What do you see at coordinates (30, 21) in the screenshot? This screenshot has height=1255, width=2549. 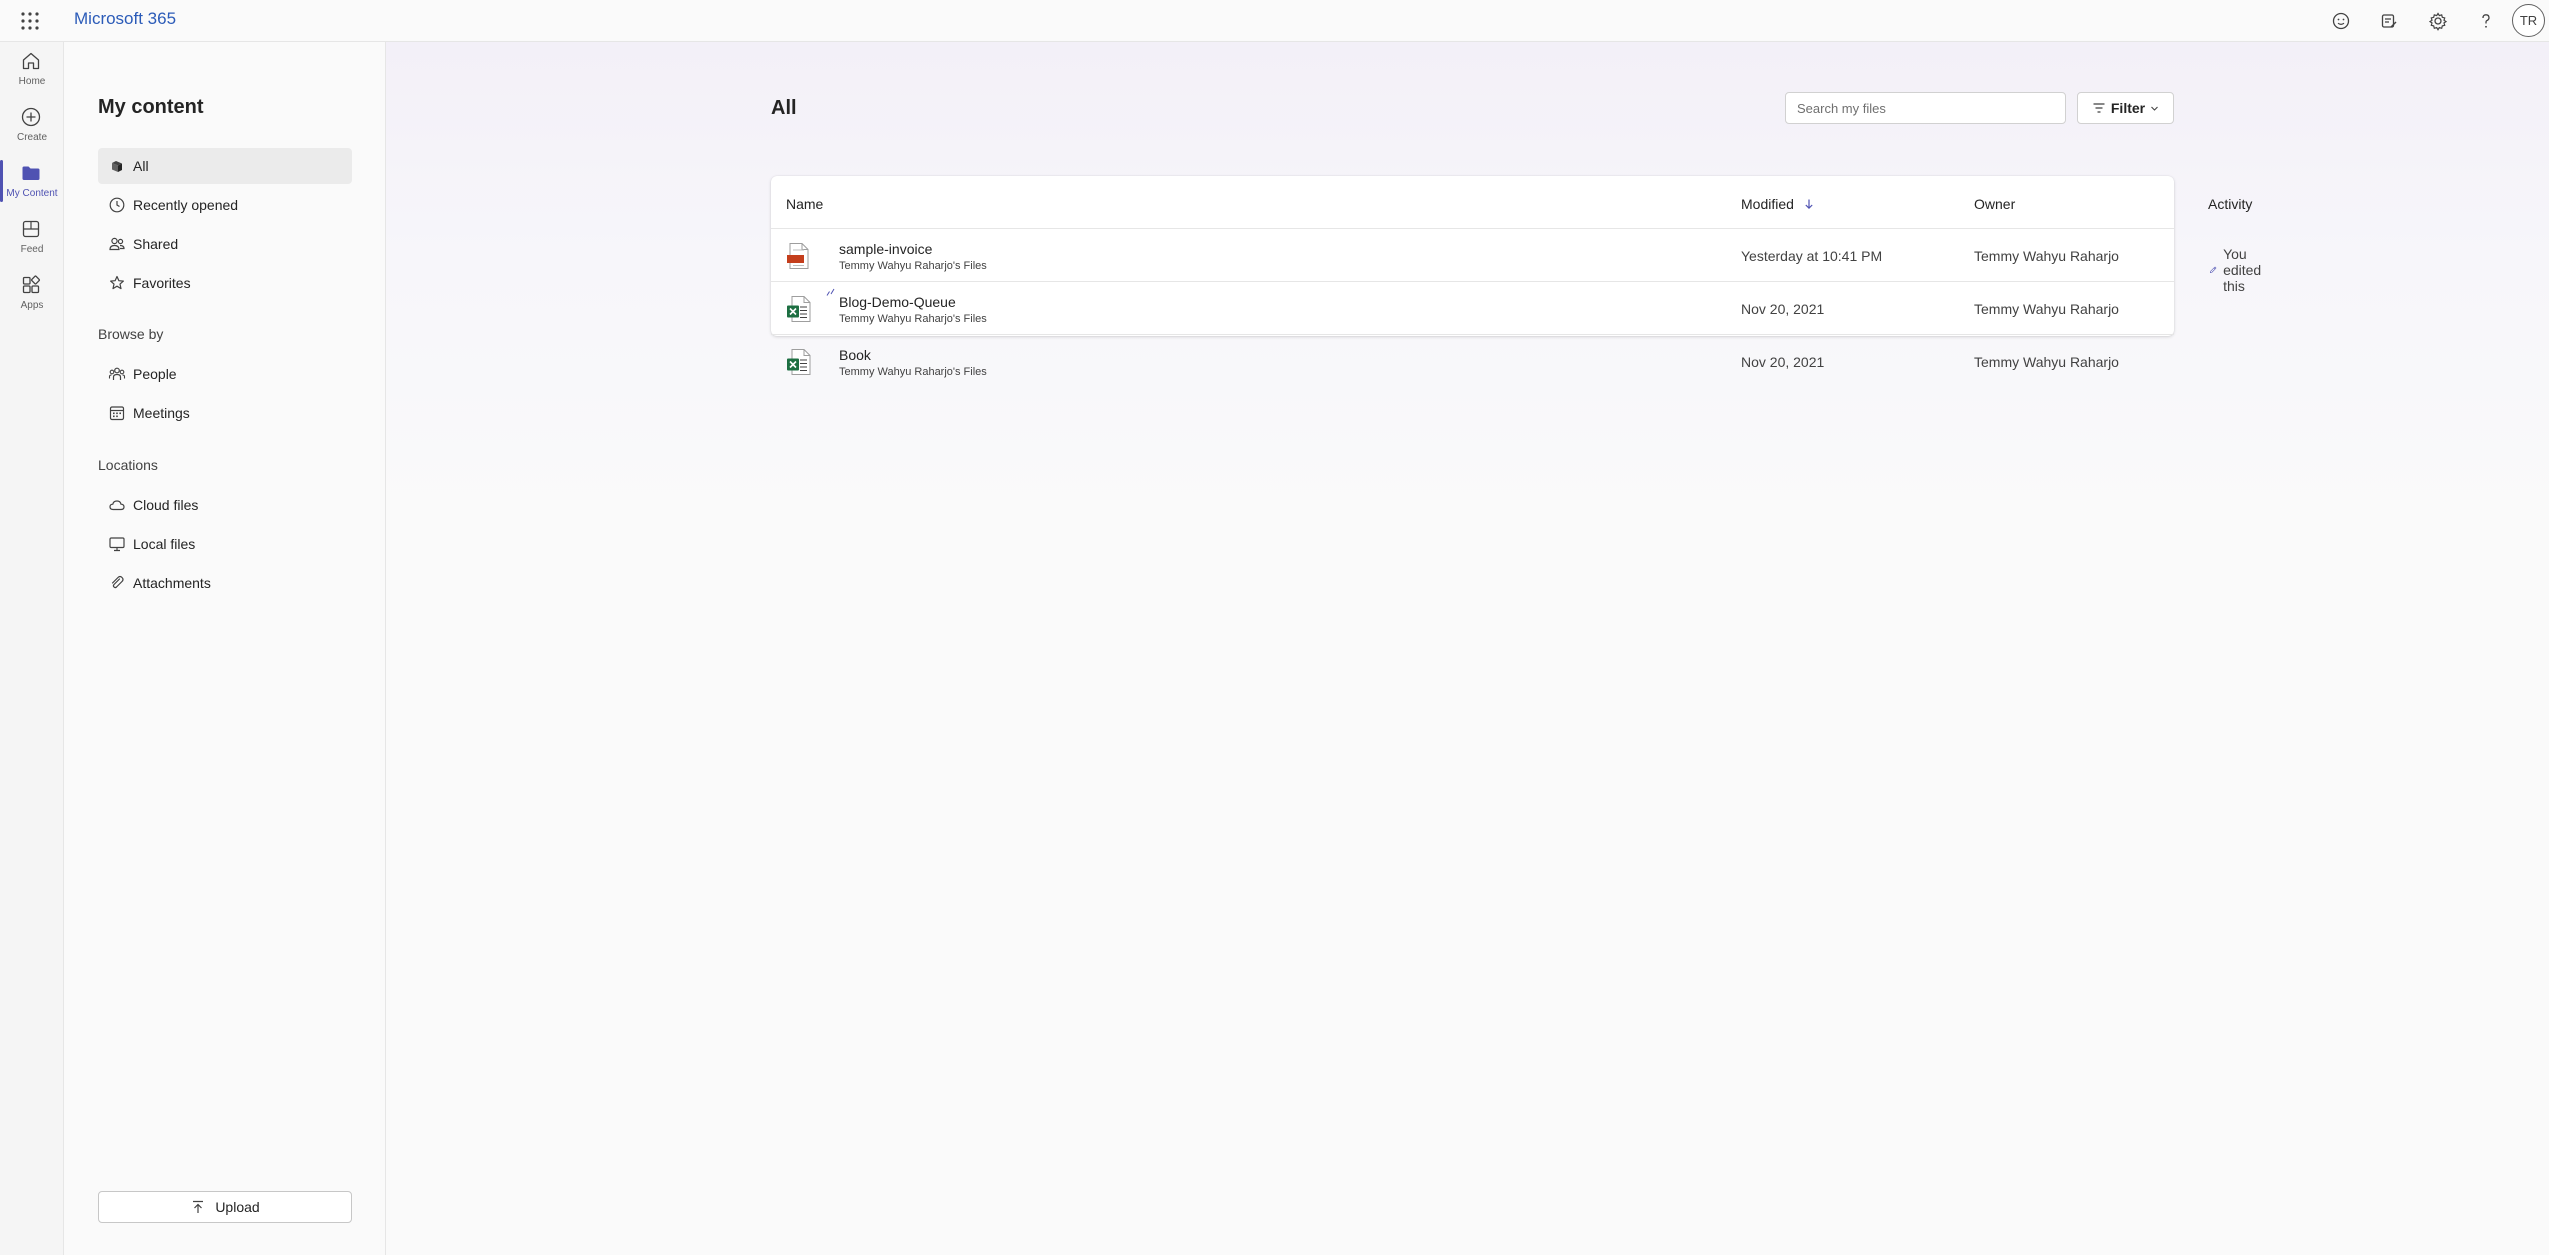 I see `waffle-icon` at bounding box center [30, 21].